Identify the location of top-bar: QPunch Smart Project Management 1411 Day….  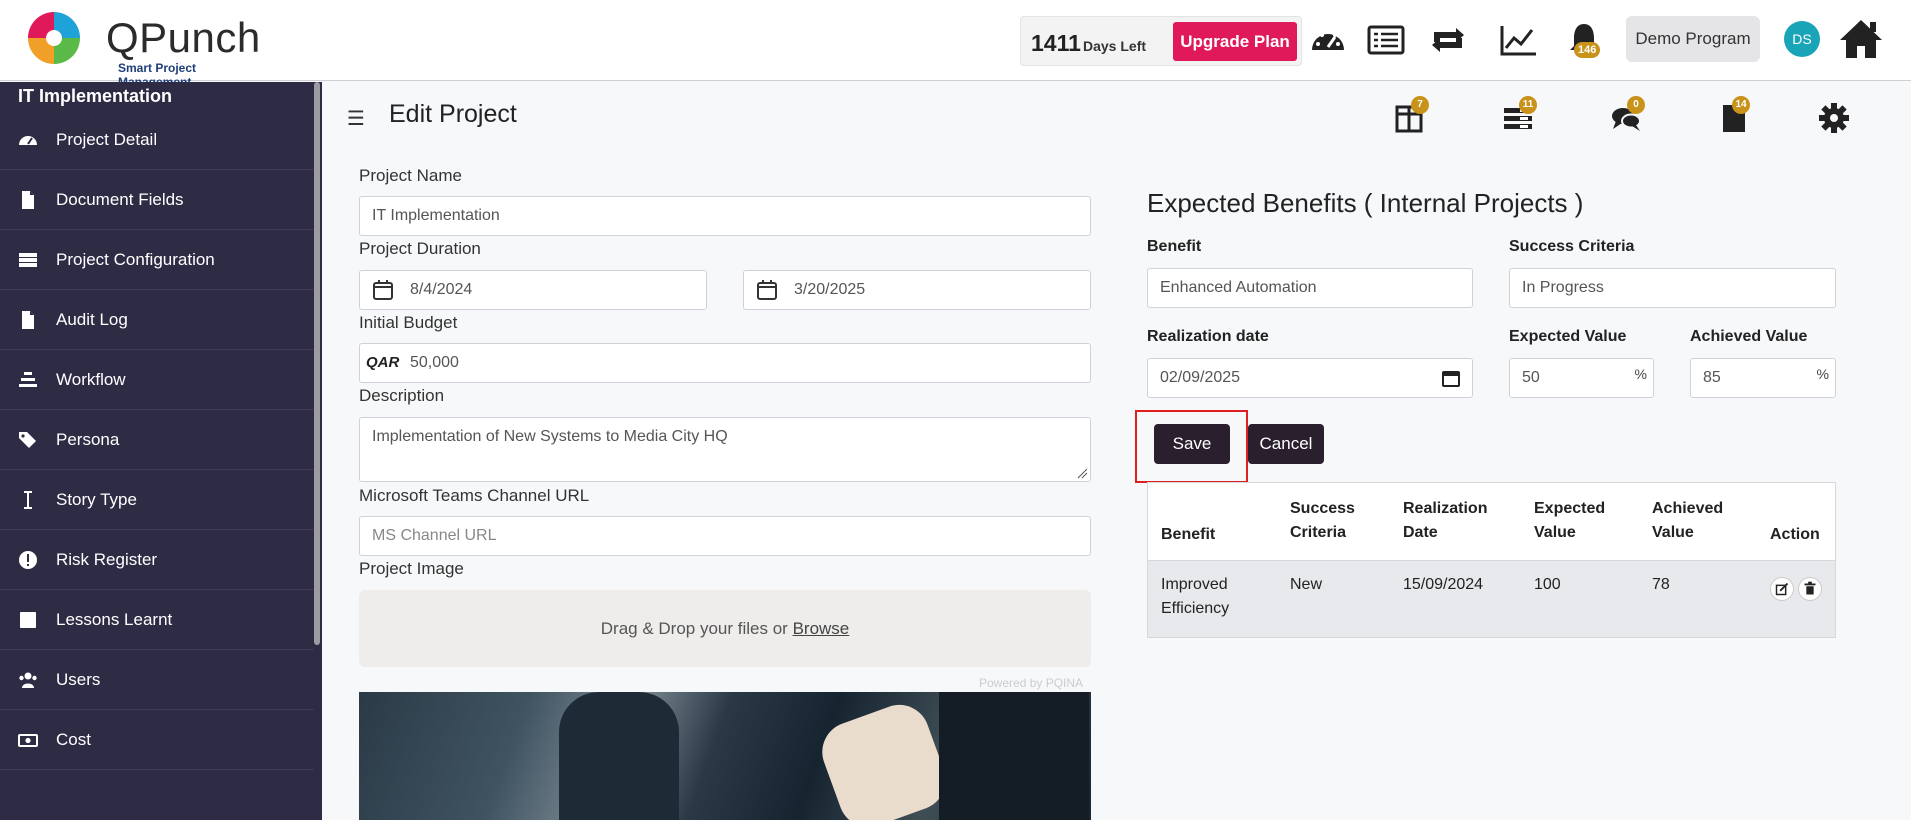
(955, 44).